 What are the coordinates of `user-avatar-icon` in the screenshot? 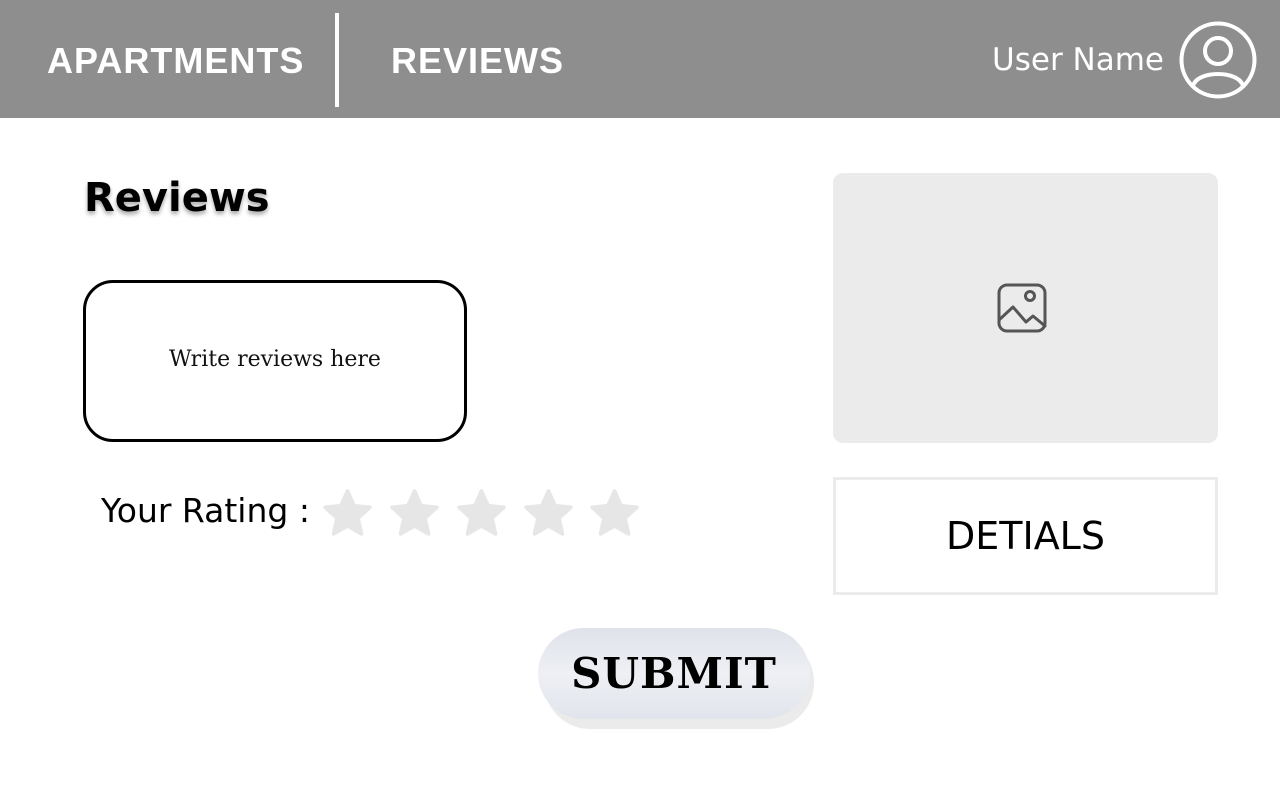 It's located at (1218, 60).